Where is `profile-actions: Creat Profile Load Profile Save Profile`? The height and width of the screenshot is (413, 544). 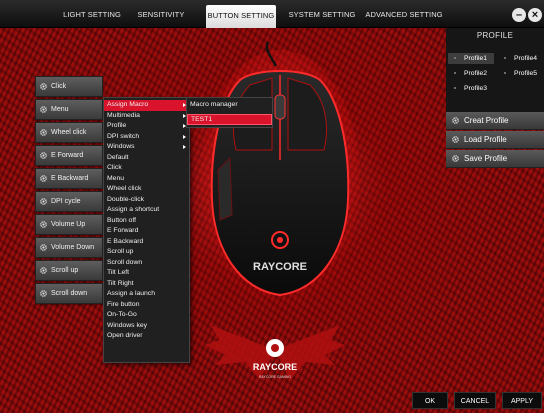
profile-actions: Creat Profile Load Profile Save Profile is located at coordinates (495, 149).